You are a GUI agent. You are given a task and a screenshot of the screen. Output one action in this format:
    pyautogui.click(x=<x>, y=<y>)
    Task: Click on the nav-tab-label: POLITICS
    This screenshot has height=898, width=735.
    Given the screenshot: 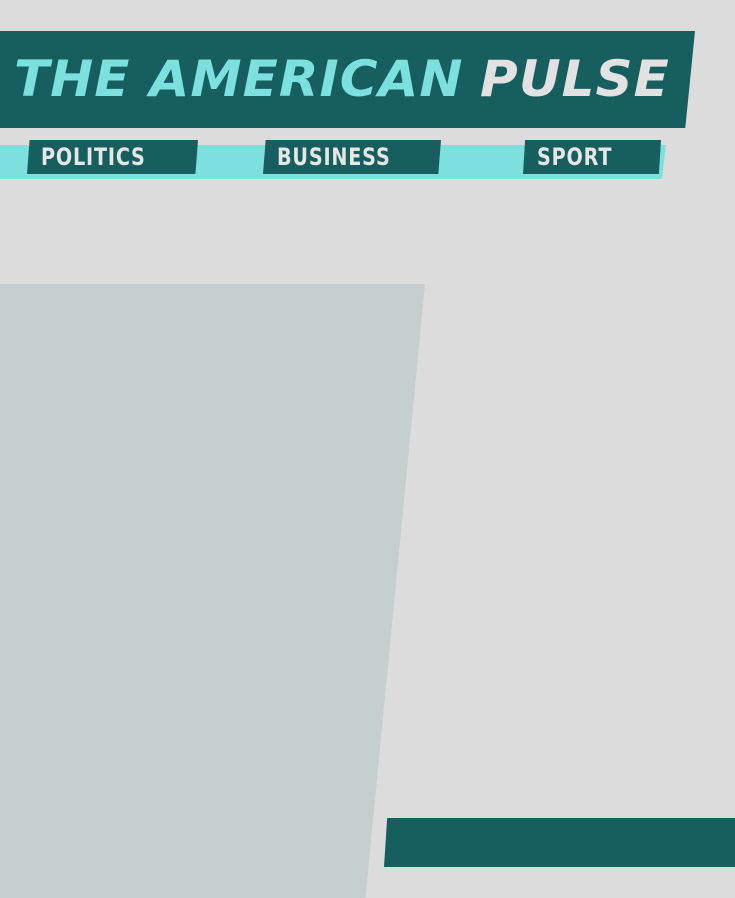 What is the action you would take?
    pyautogui.click(x=93, y=157)
    